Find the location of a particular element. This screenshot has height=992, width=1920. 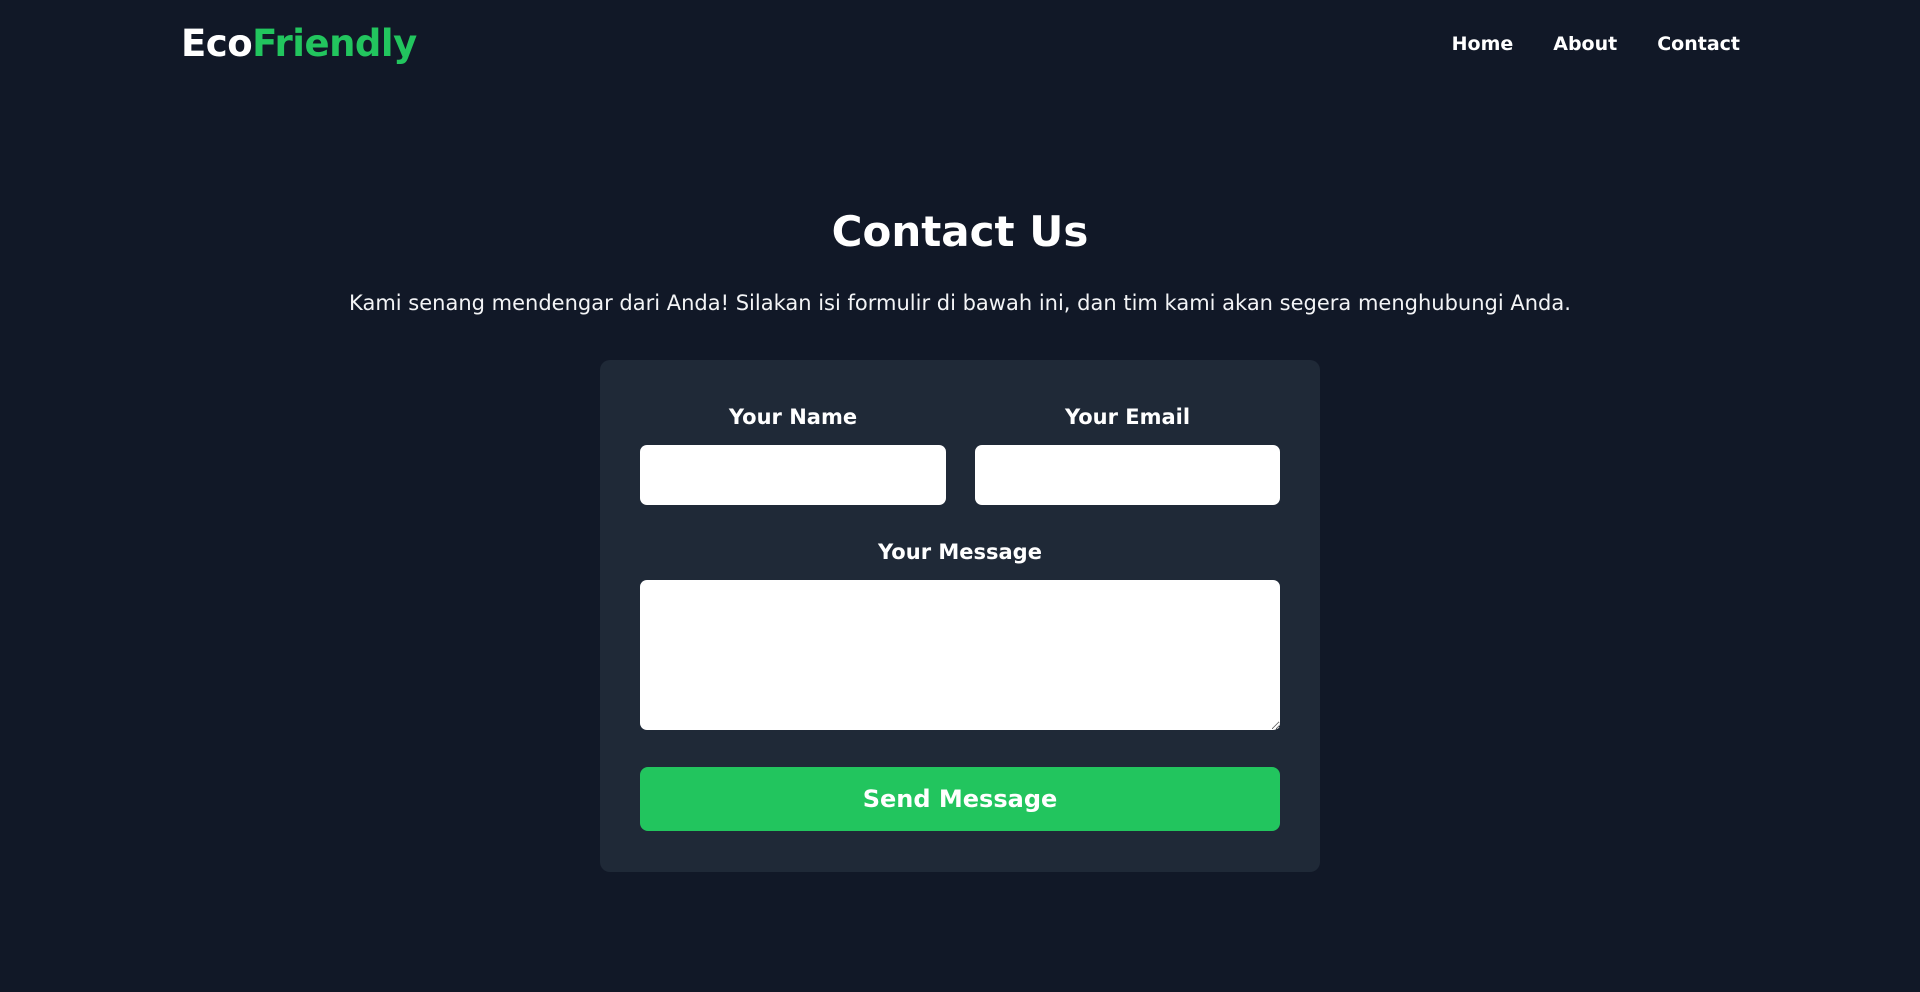

message-label: Your Message is located at coordinates (960, 552).